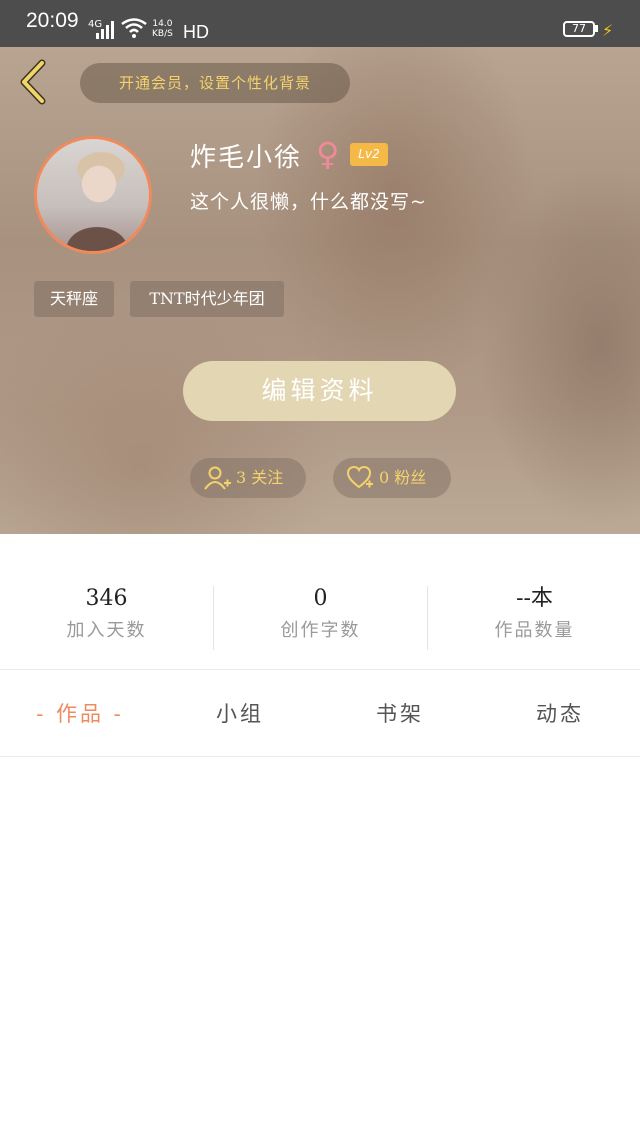 This screenshot has width=640, height=1138. I want to click on network-speed: 14.0 KB/S, so click(162, 29).